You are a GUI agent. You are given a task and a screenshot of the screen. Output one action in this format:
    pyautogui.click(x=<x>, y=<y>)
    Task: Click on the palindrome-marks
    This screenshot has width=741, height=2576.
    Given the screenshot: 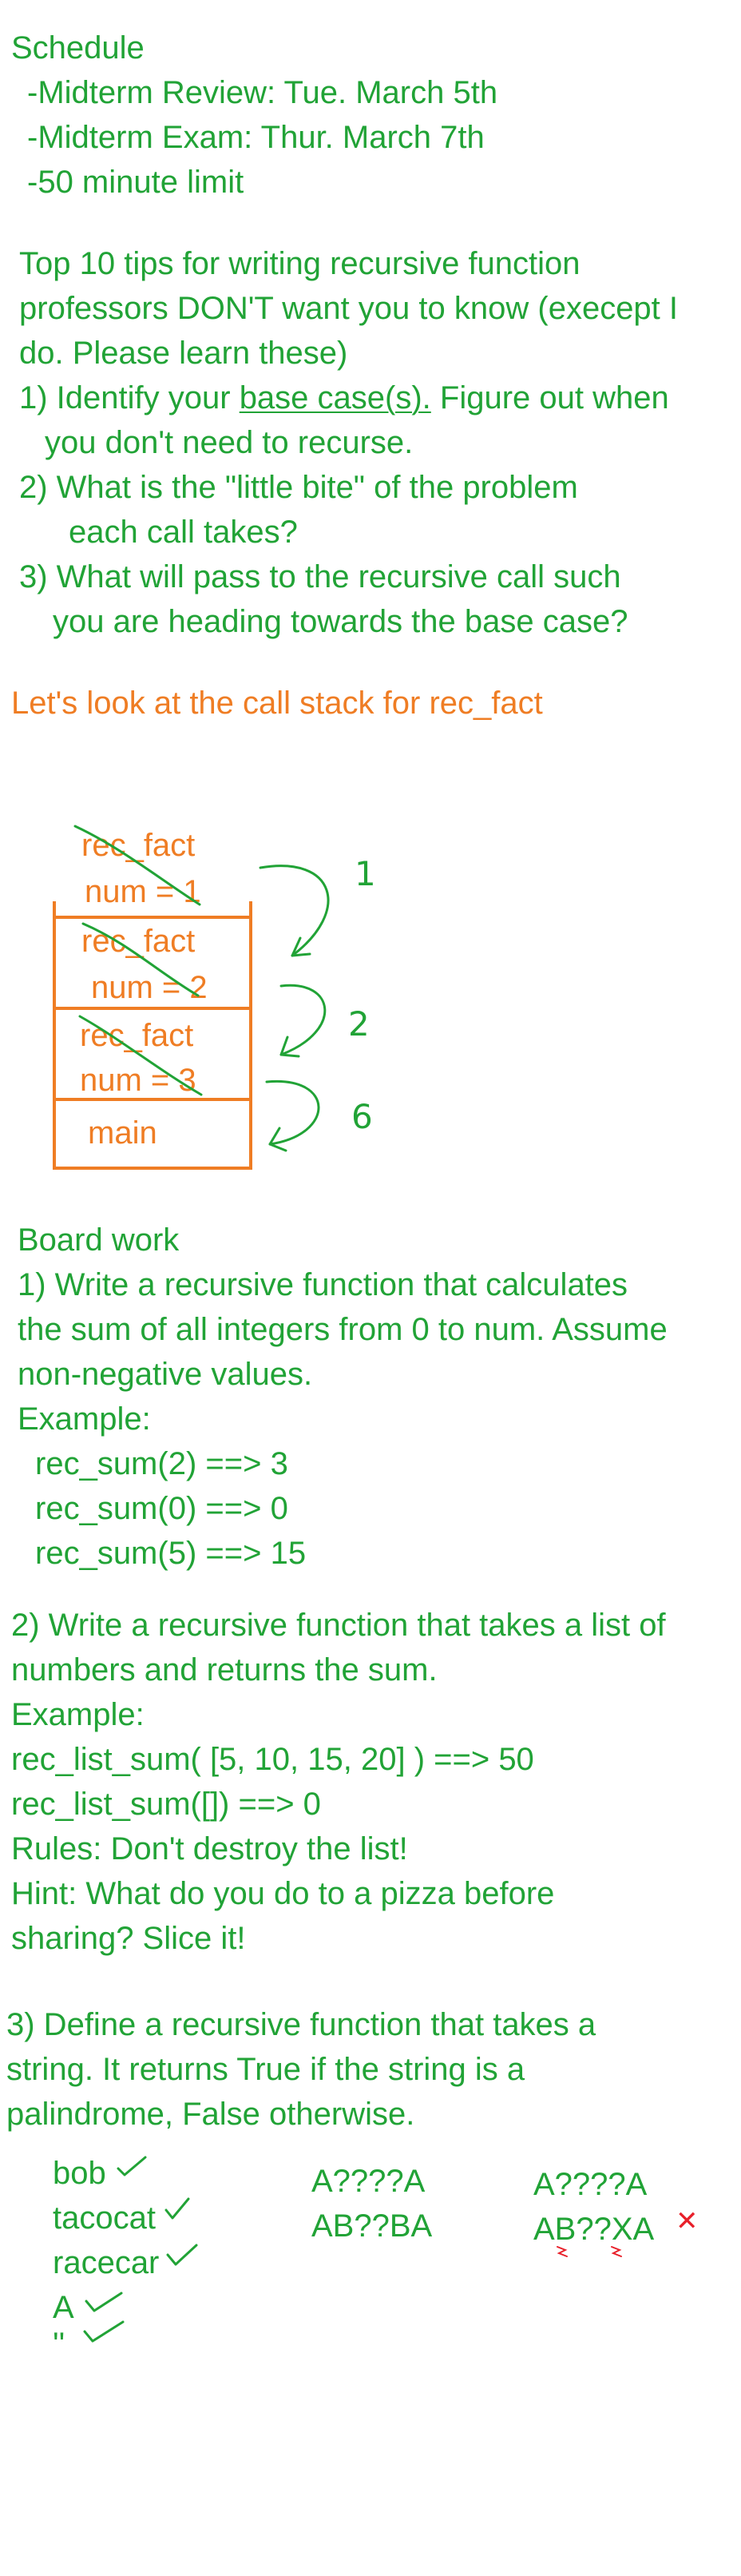 What is the action you would take?
    pyautogui.click(x=352, y=2249)
    